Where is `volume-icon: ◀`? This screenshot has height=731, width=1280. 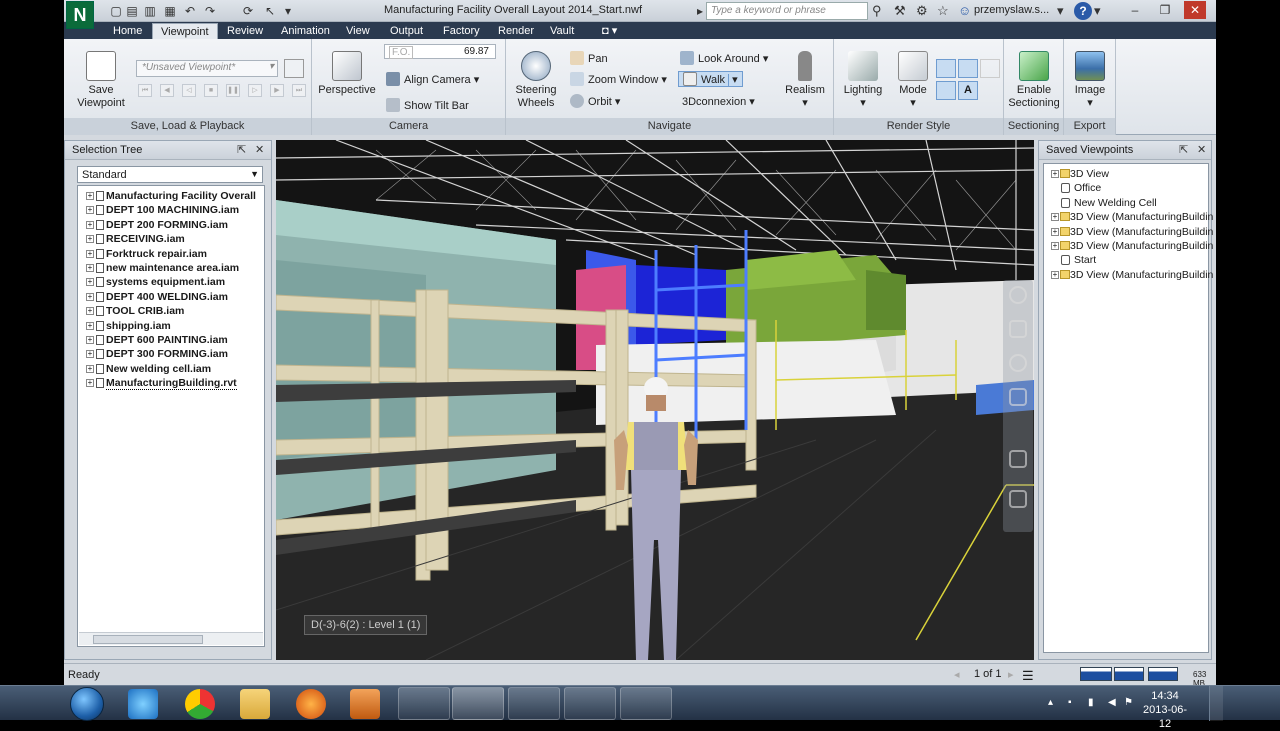 volume-icon: ◀ is located at coordinates (1113, 702).